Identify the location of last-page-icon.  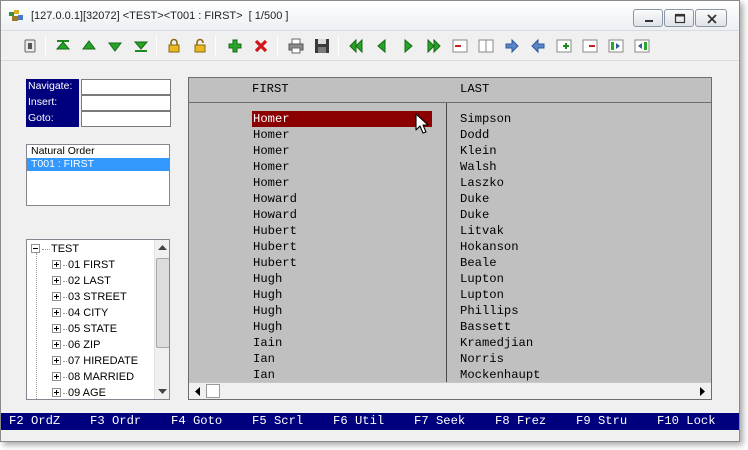
(434, 46).